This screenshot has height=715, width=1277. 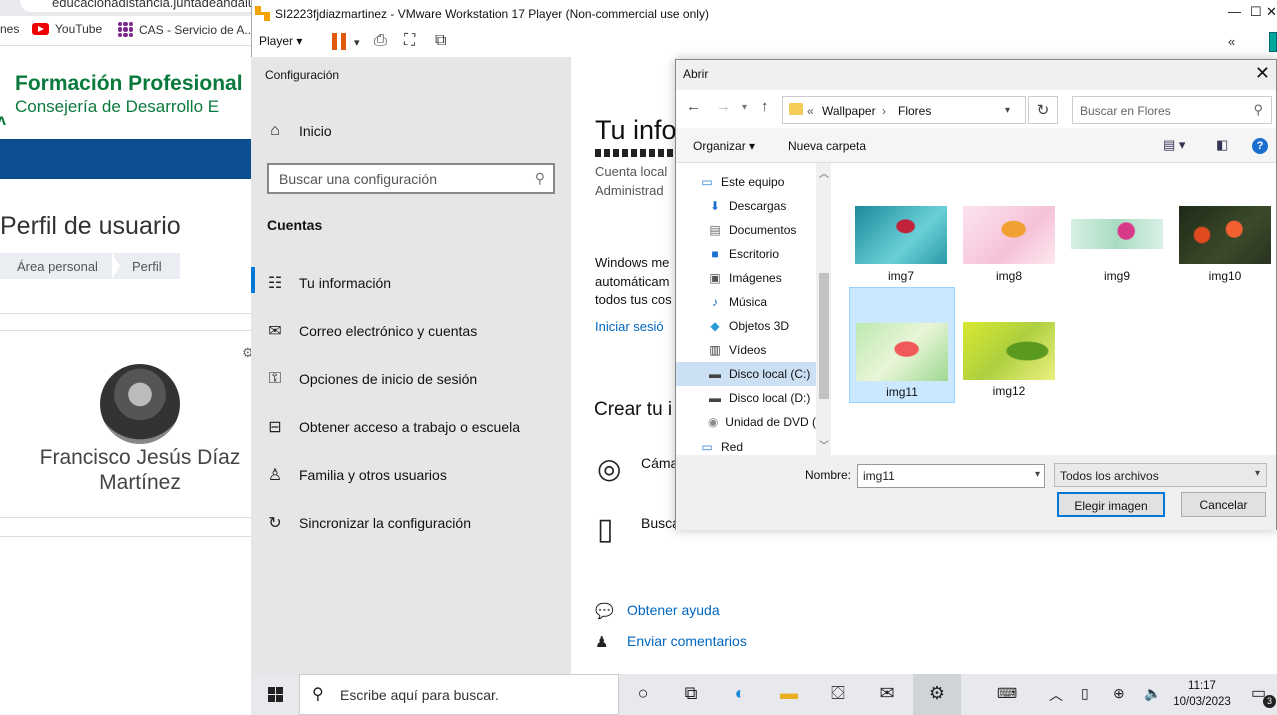 I want to click on choose-image-button: Elegir imagen, so click(x=1111, y=504).